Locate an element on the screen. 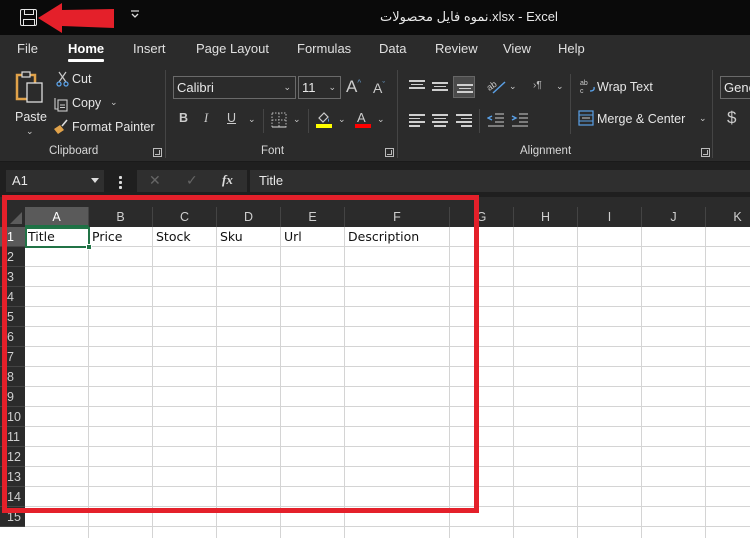 The height and width of the screenshot is (538, 750). enter-icon: ✓ is located at coordinates (192, 180).